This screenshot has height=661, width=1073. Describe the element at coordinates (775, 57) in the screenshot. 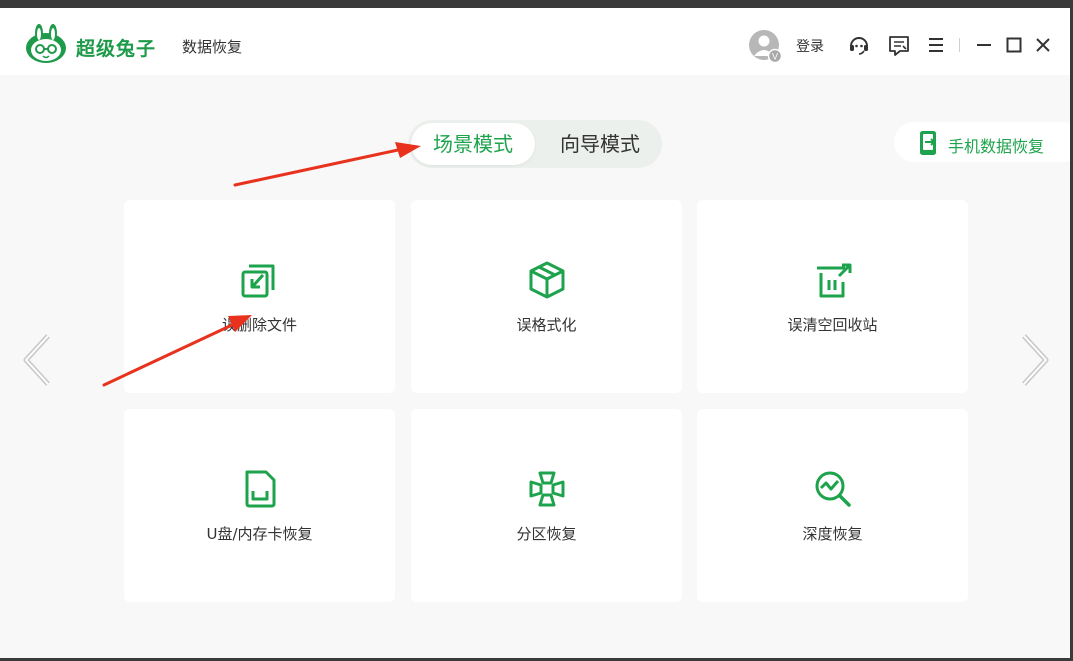

I see `avatar-badge: V` at that location.